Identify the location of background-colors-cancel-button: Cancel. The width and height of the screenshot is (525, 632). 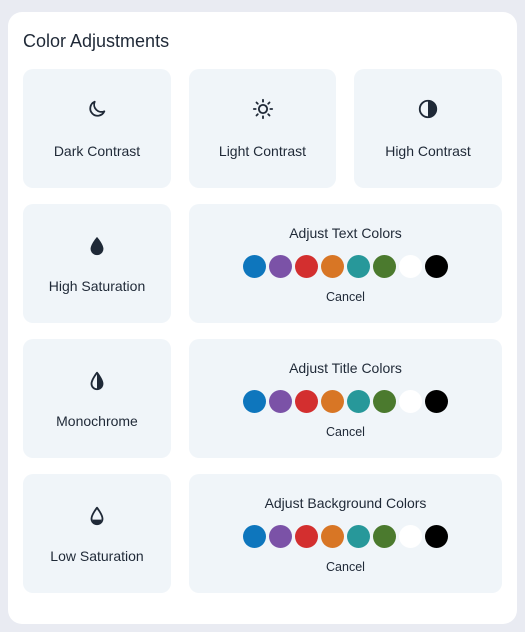
(345, 567).